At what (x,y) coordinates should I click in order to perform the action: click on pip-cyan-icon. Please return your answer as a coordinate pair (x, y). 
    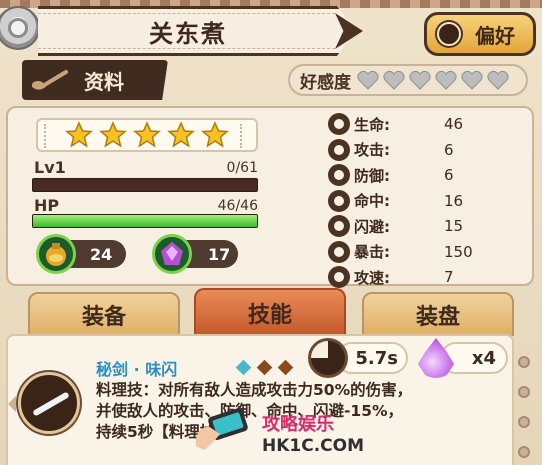
    Looking at the image, I should click on (243, 367).